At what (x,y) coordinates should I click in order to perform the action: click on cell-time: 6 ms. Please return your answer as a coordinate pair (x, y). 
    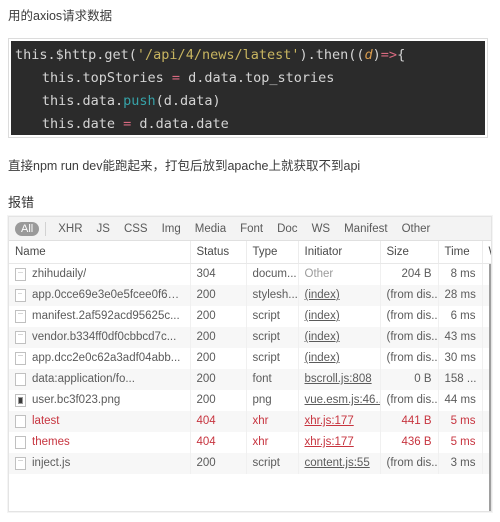
    Looking at the image, I should click on (460, 316).